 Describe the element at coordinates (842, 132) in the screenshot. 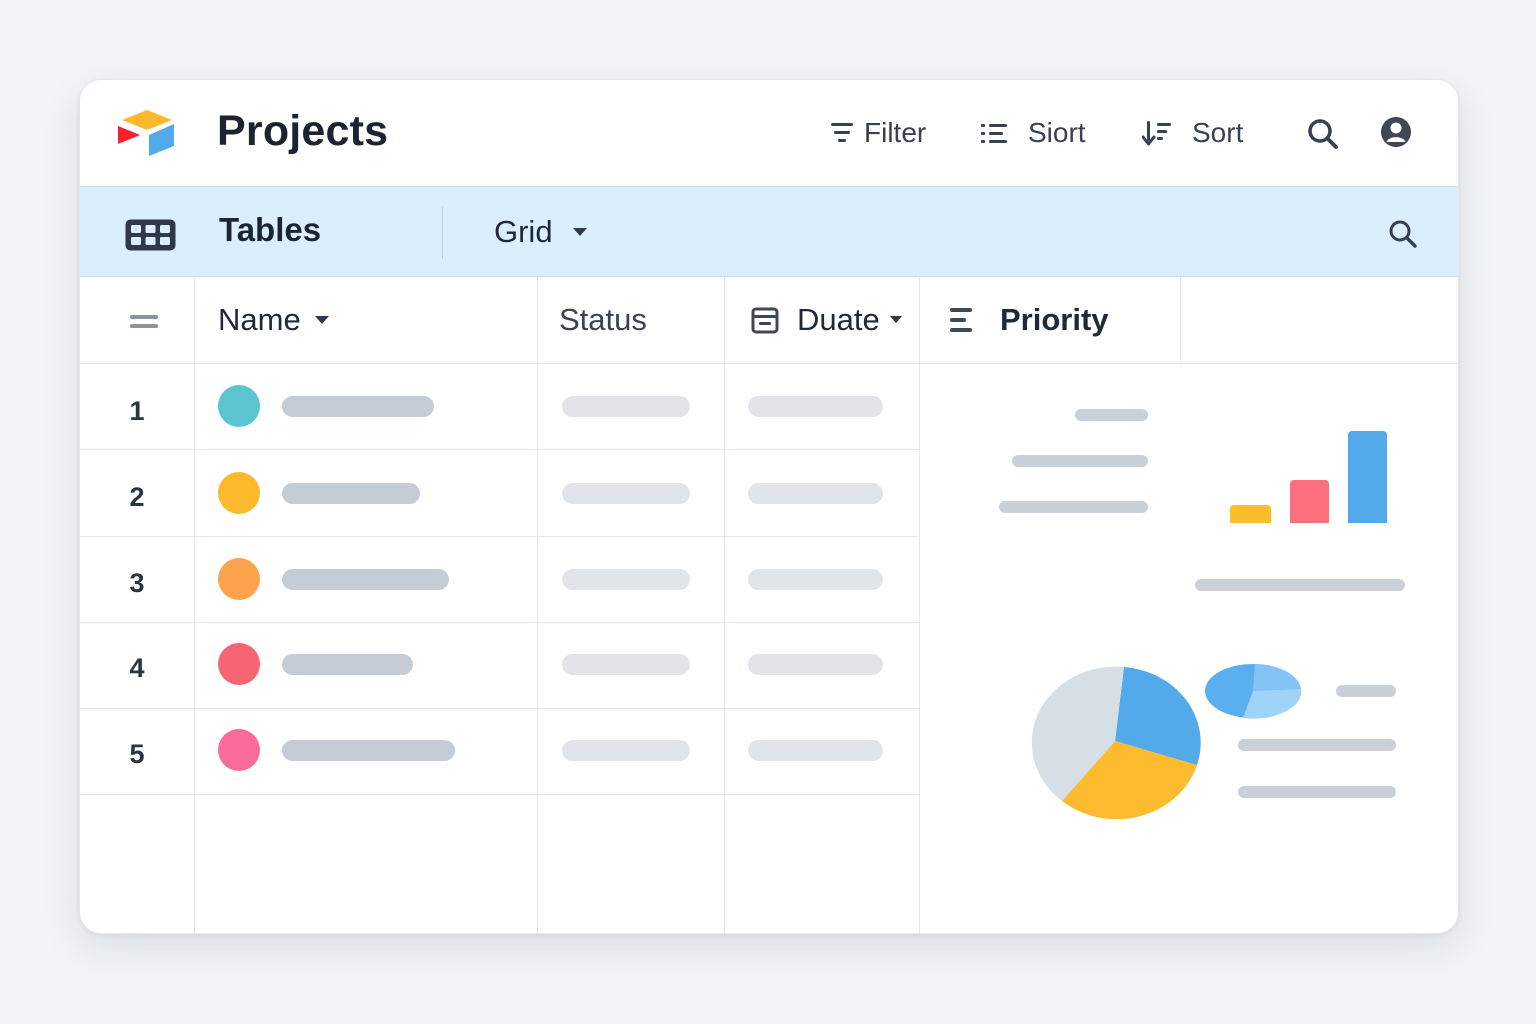

I see `filter-icon` at that location.